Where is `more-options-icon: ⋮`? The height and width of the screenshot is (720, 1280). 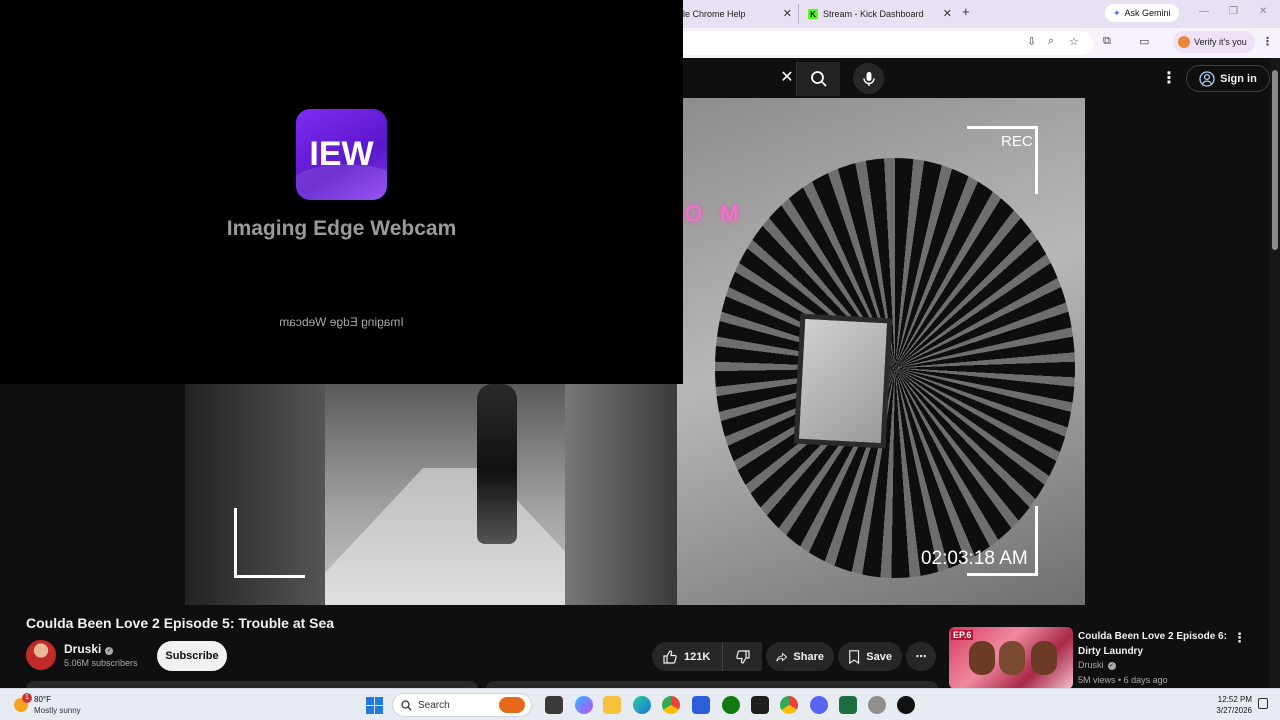
more-options-icon: ⋮ is located at coordinates (1169, 78).